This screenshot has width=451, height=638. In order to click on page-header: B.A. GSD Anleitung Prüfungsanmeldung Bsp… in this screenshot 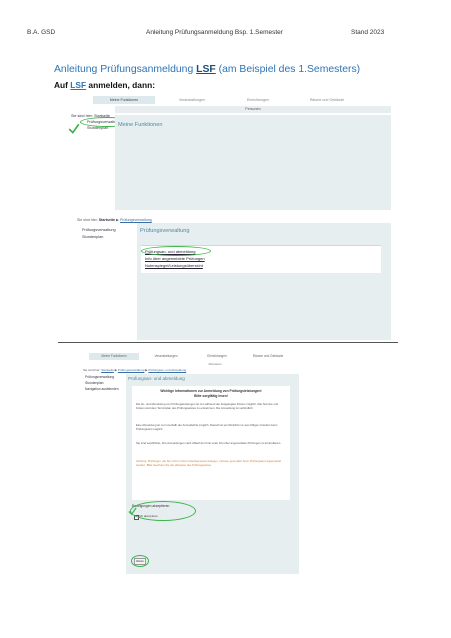, I will do `click(225, 34)`.